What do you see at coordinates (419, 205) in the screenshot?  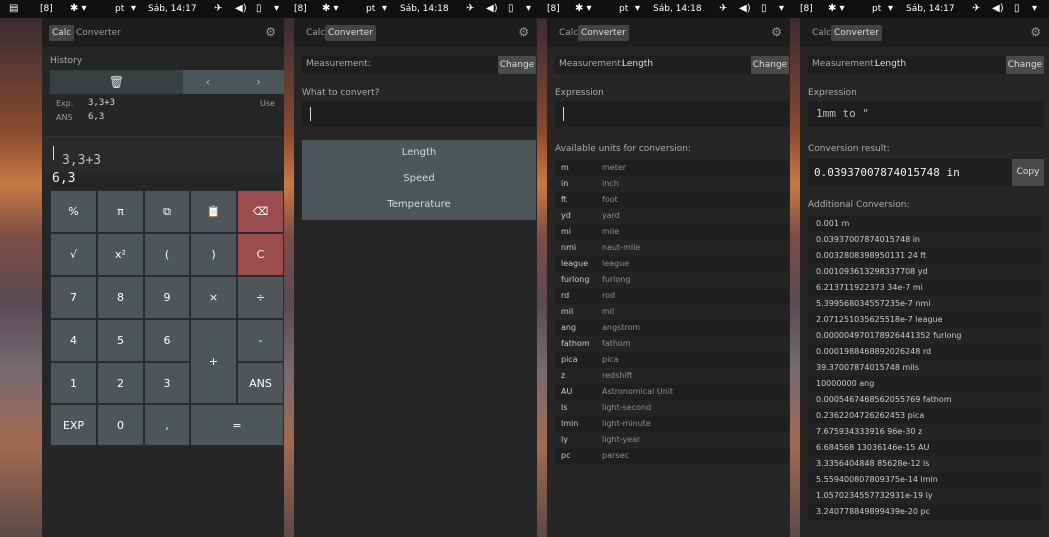 I see `option-temperature: Temperature` at bounding box center [419, 205].